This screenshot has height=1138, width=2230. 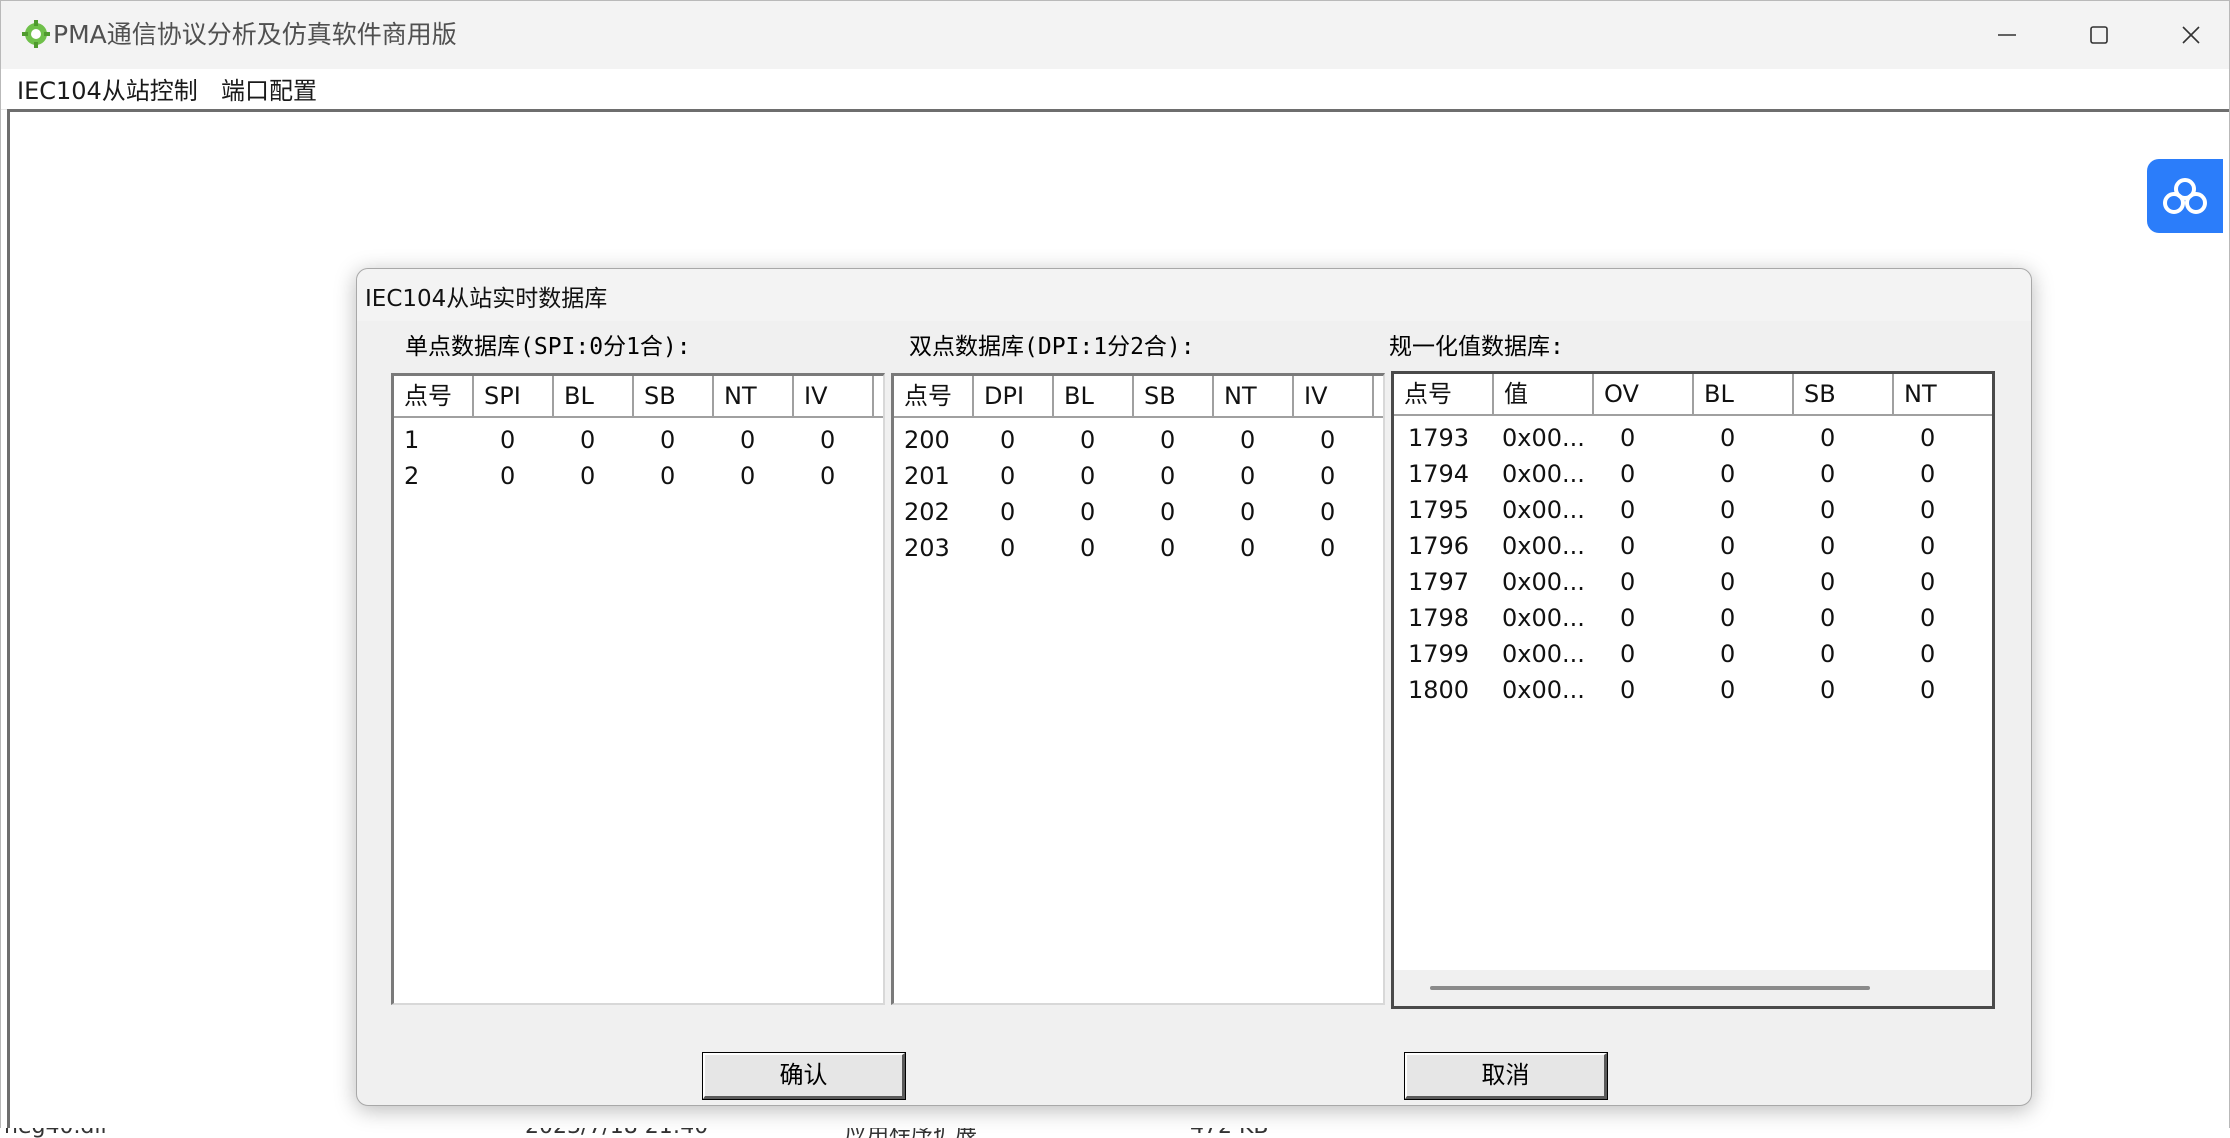 What do you see at coordinates (1693, 618) in the screenshot?
I see `table-row: 1798 0x00... 0 0 0 0` at bounding box center [1693, 618].